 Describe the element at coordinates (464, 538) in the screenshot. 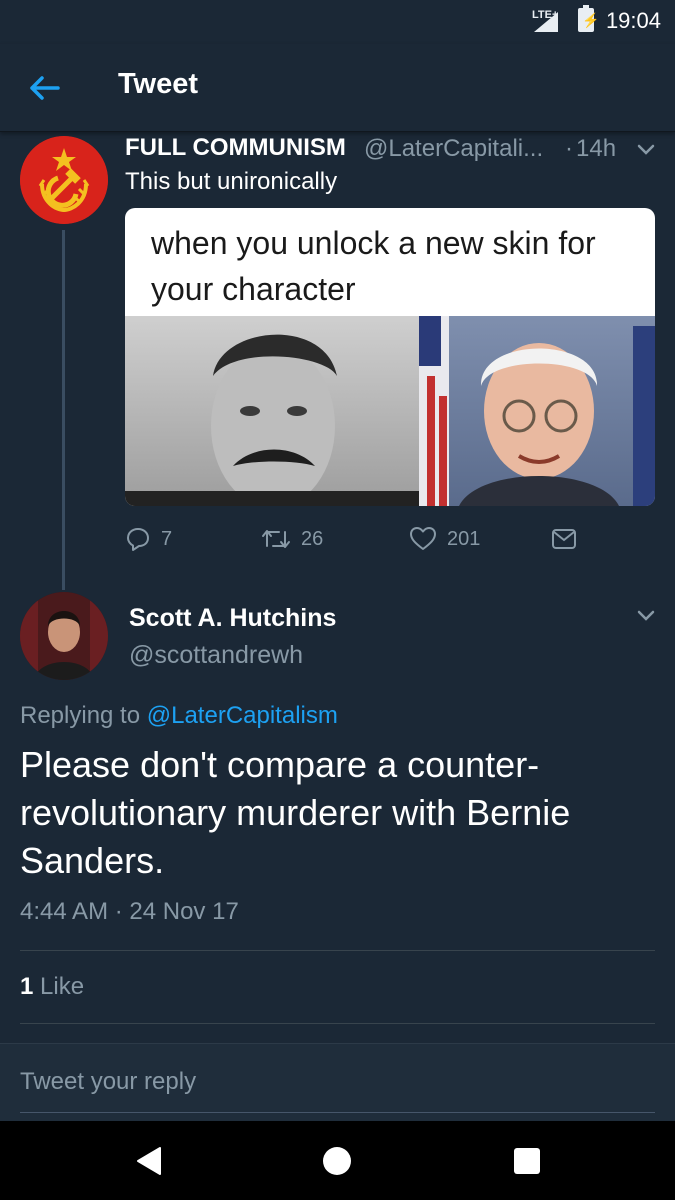

I see `like-count: 201` at that location.